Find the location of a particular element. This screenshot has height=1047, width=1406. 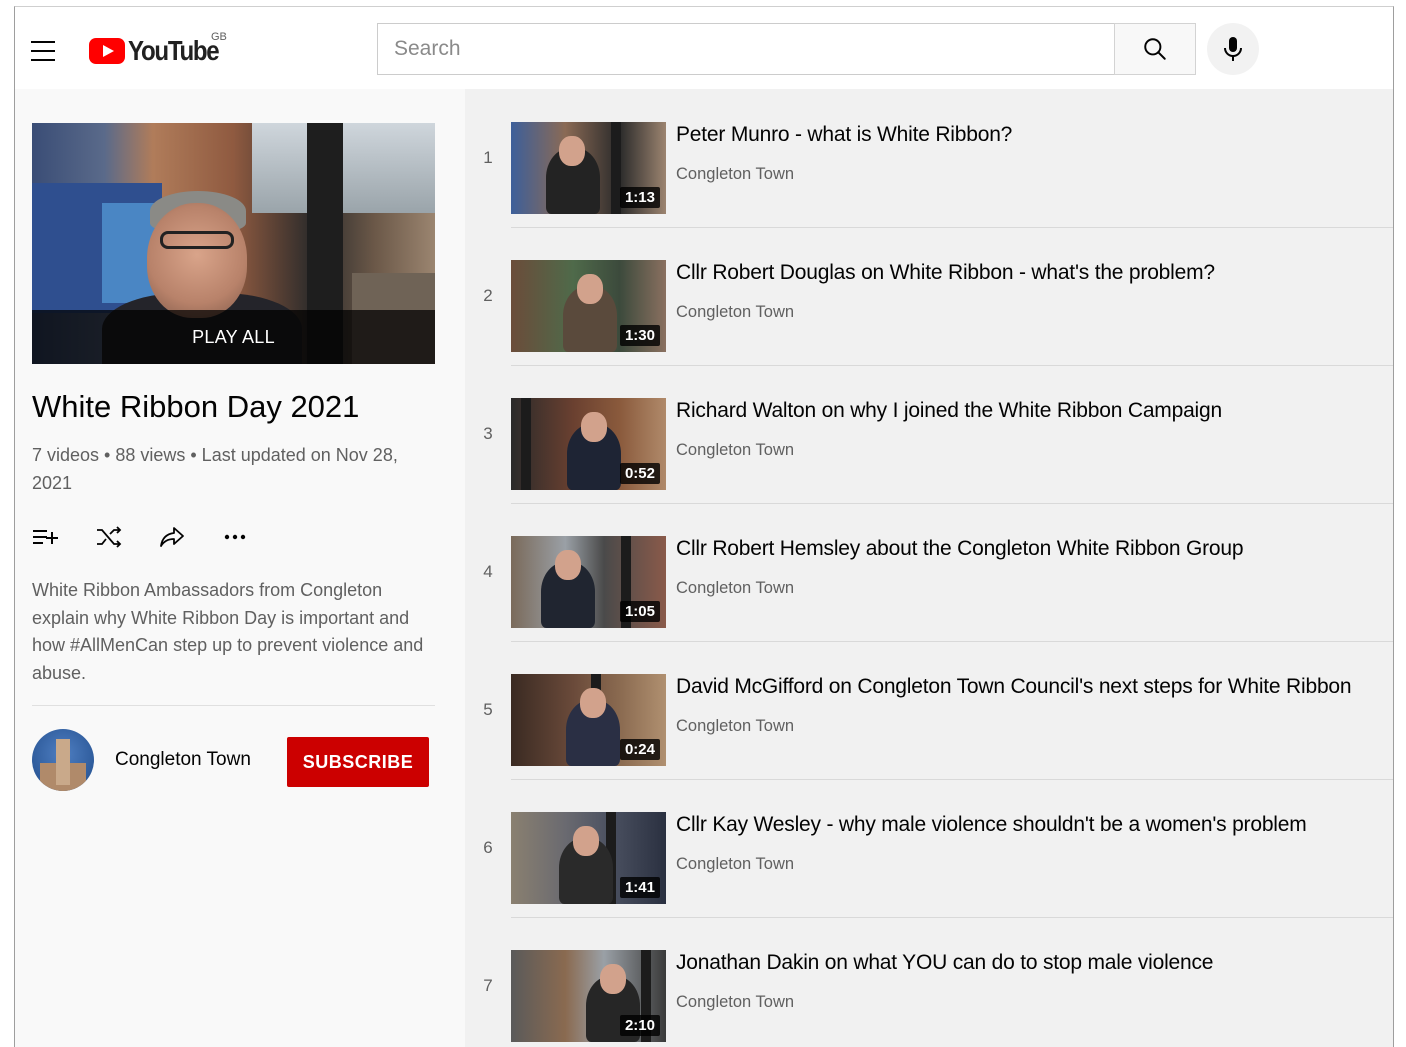

shuffle-icon is located at coordinates (109, 537).